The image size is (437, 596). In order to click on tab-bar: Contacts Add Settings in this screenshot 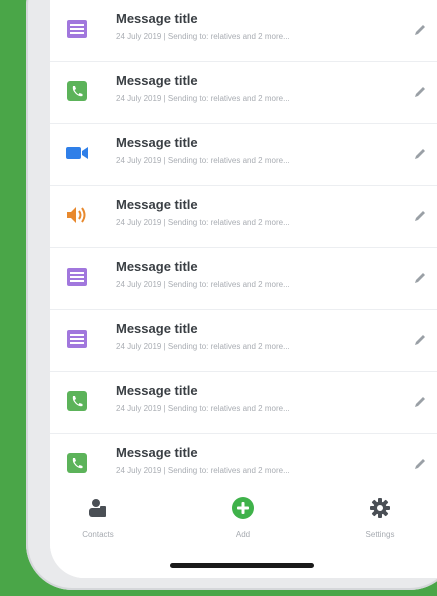, I will do `click(243, 534)`.